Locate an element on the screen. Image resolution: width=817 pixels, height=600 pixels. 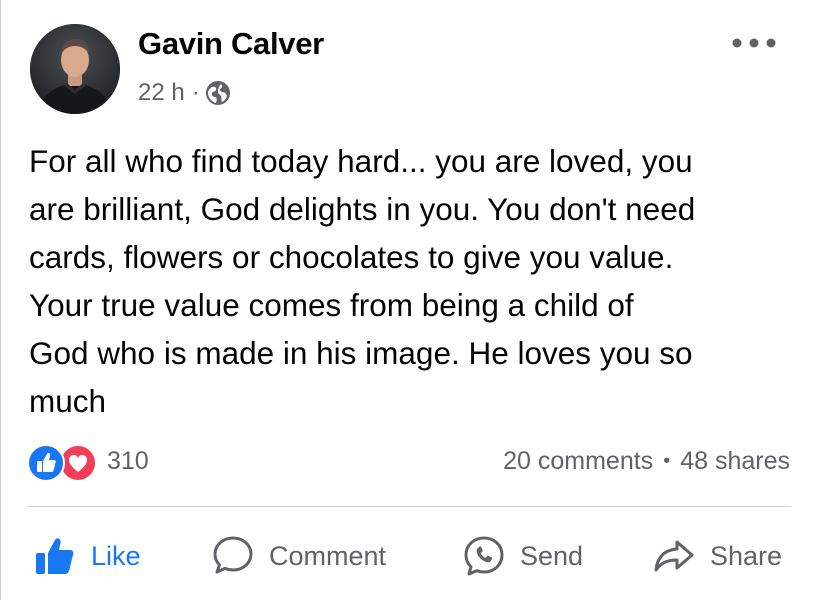
comment-icon is located at coordinates (233, 555).